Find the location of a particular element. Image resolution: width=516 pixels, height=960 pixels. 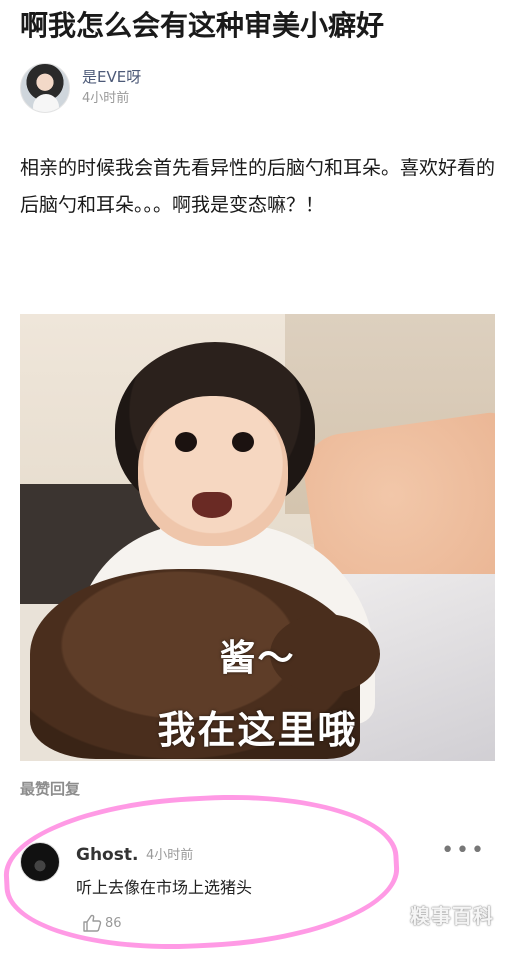

author-avatar is located at coordinates (45, 88).